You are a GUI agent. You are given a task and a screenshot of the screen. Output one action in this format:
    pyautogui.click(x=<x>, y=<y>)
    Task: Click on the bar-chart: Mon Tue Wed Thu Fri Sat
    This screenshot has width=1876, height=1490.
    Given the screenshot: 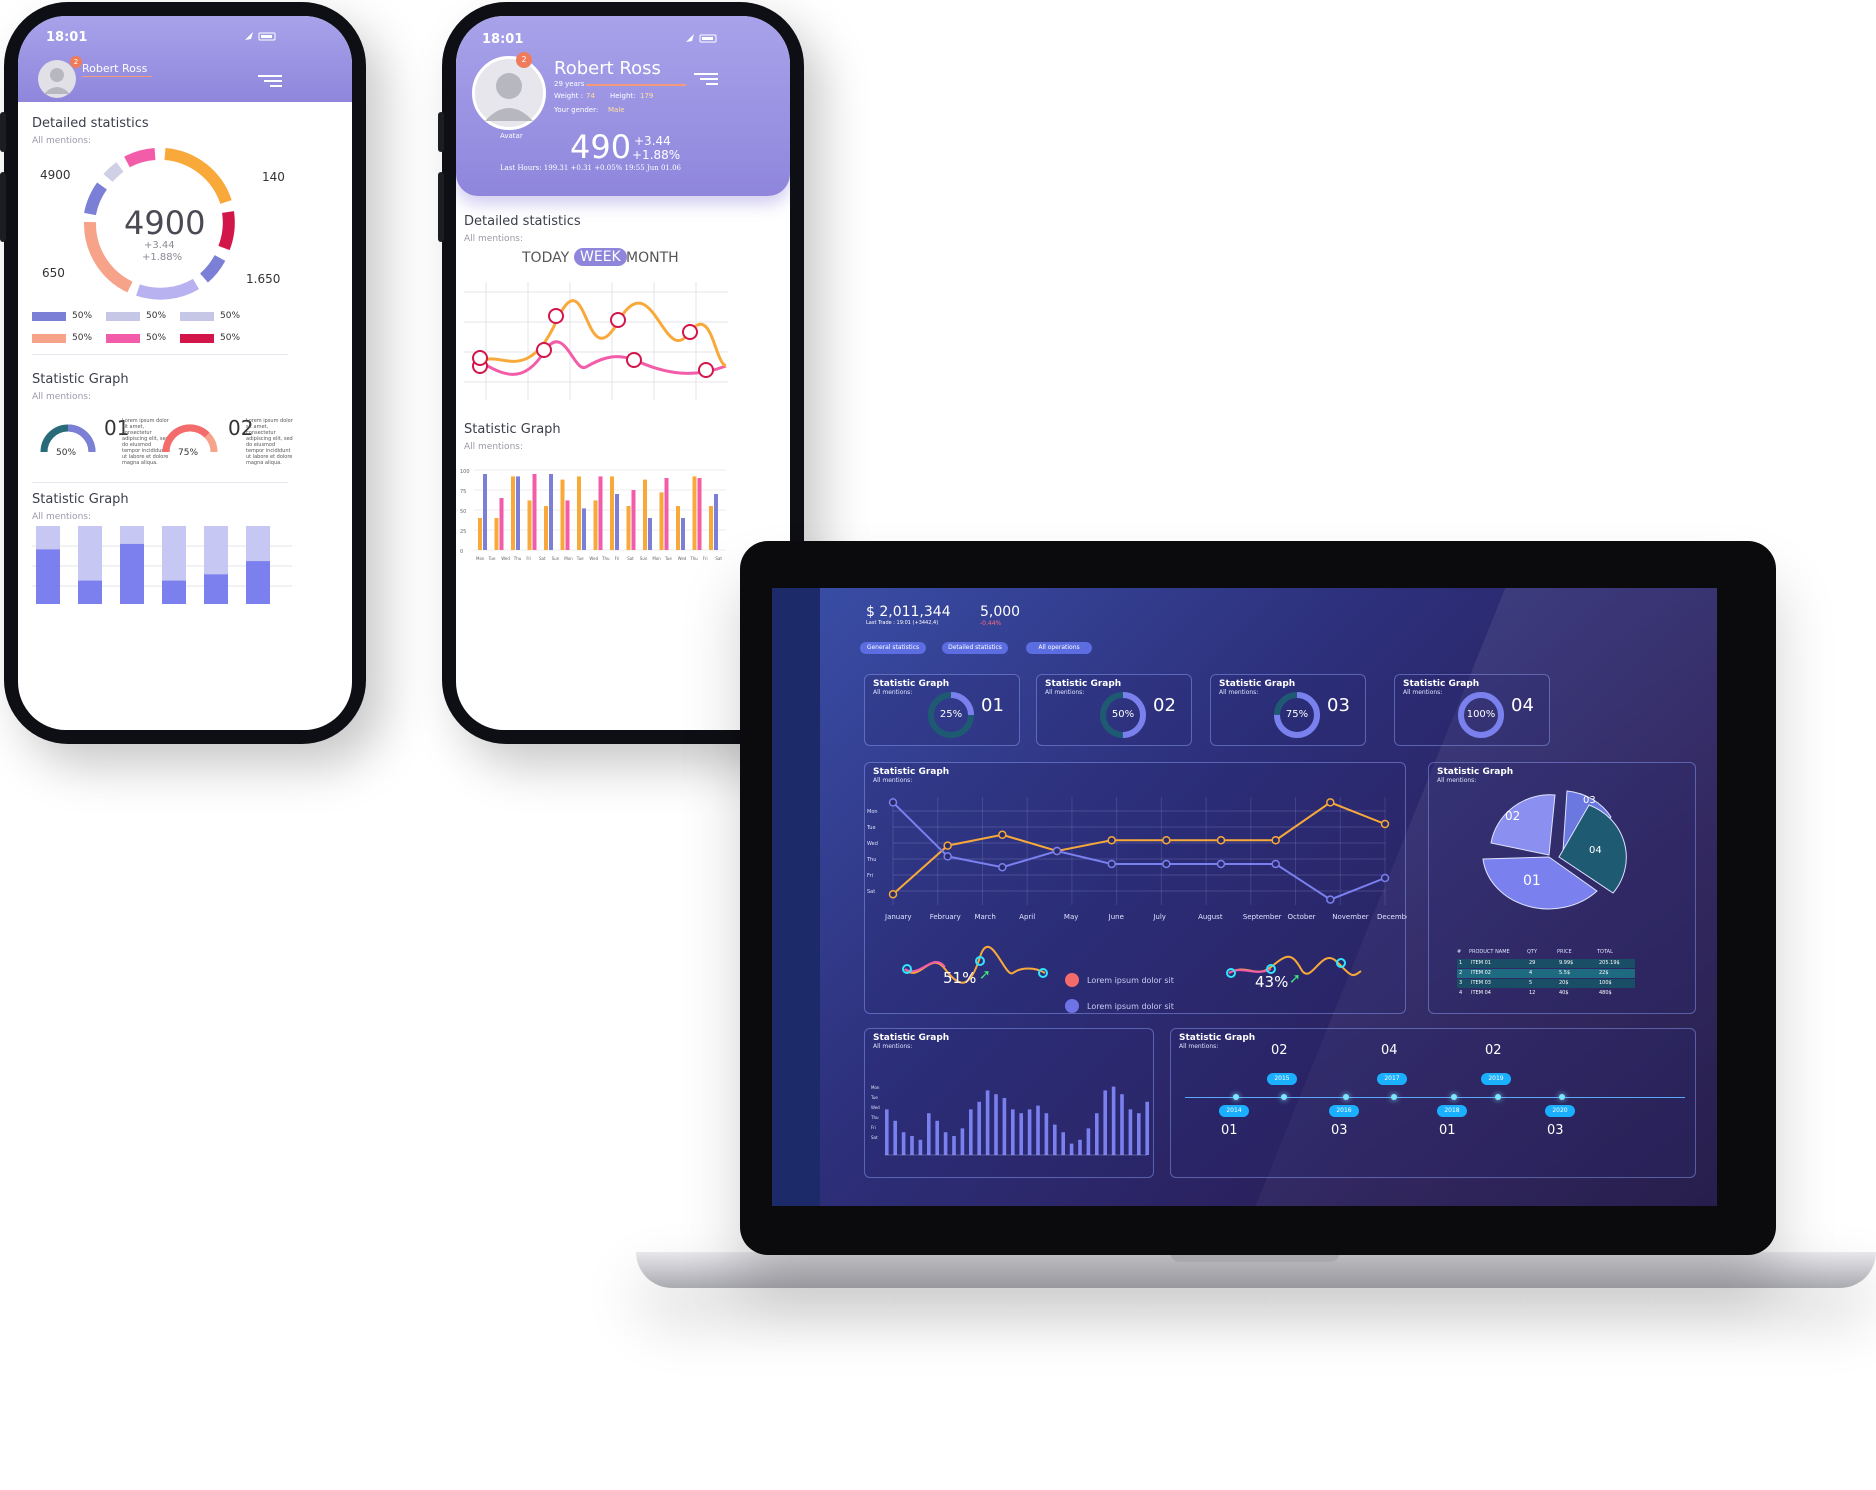 What is the action you would take?
    pyautogui.click(x=1009, y=1120)
    